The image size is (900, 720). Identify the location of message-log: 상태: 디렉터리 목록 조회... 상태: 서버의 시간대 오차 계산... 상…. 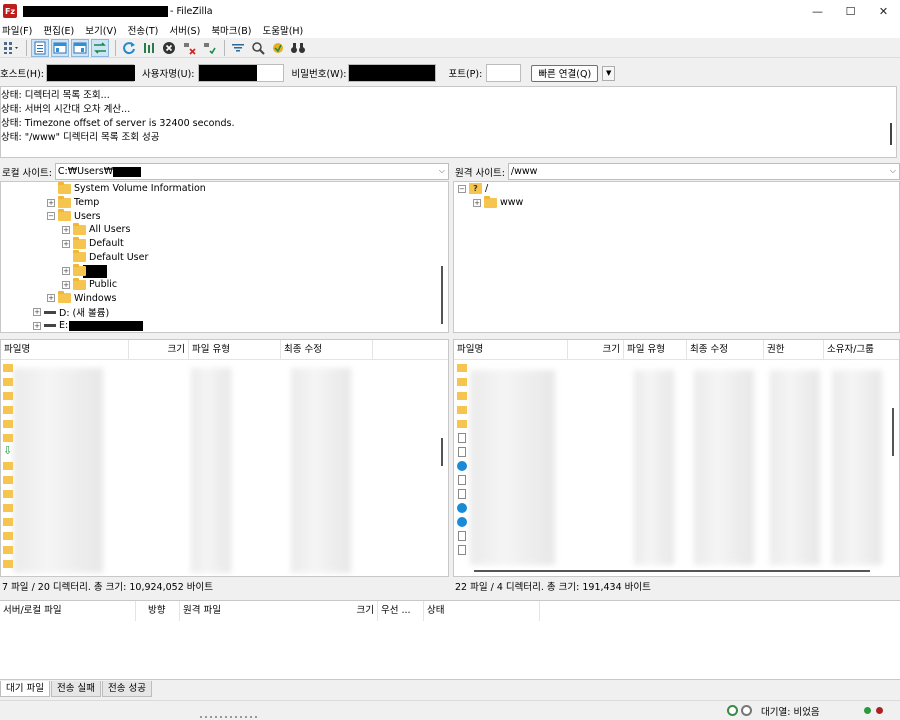
(448, 122).